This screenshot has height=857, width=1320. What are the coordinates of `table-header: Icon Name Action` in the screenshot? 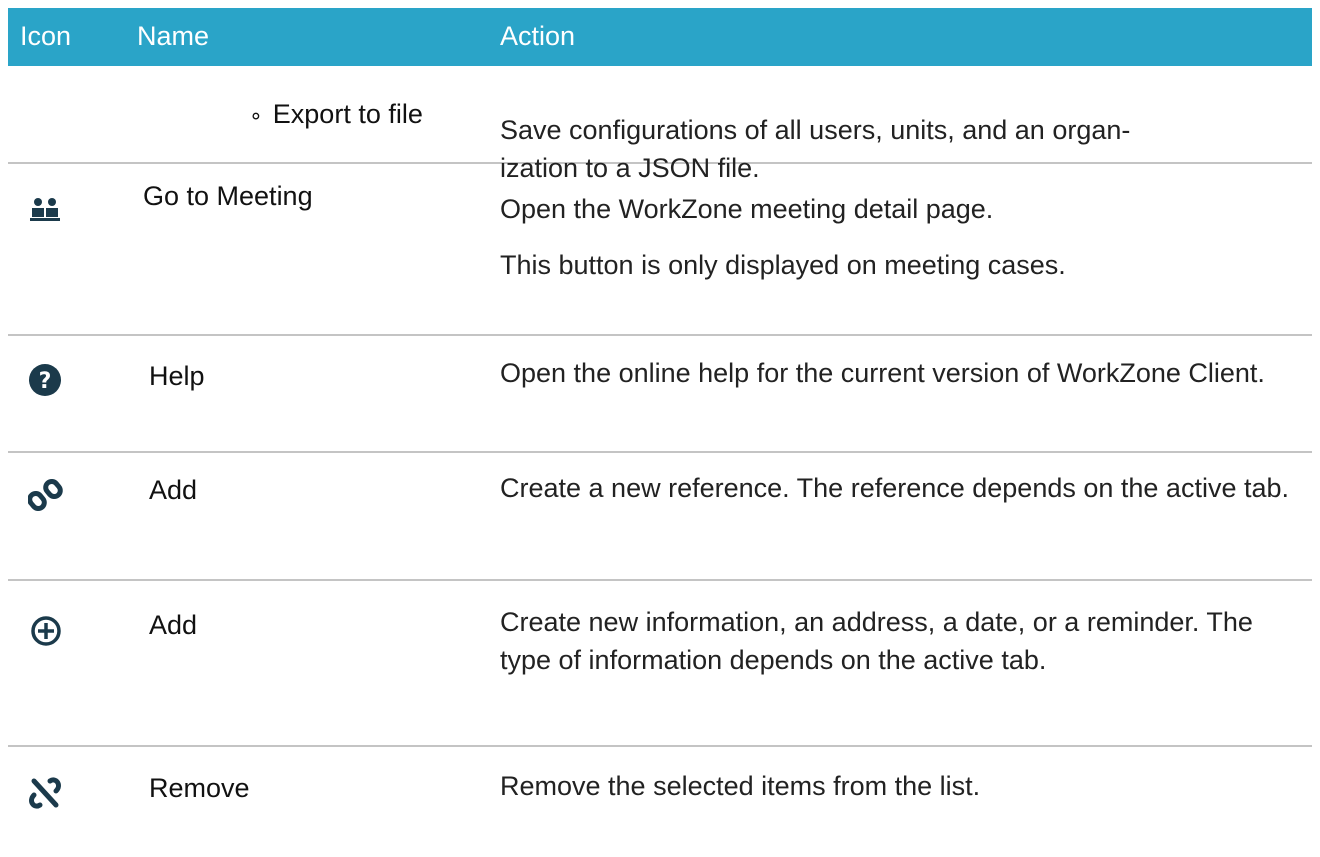 It's located at (660, 37).